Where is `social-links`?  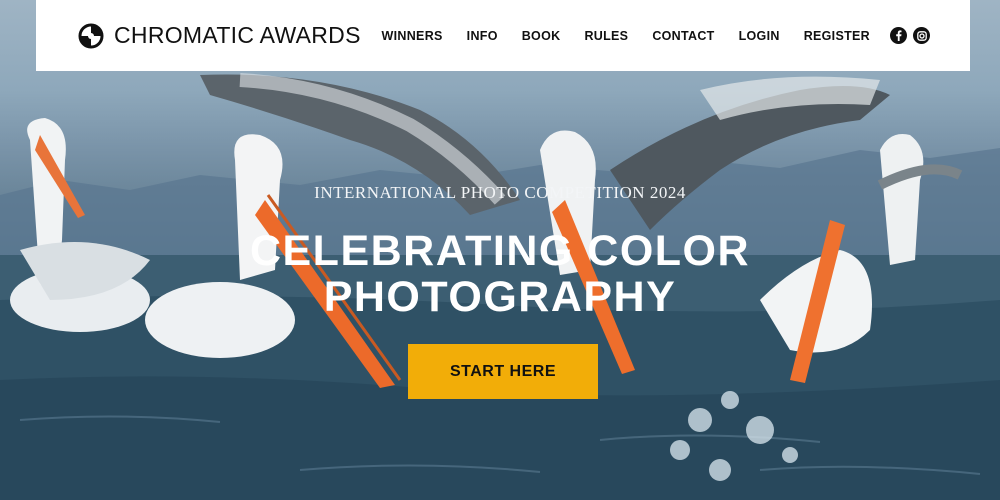
social-links is located at coordinates (910, 35).